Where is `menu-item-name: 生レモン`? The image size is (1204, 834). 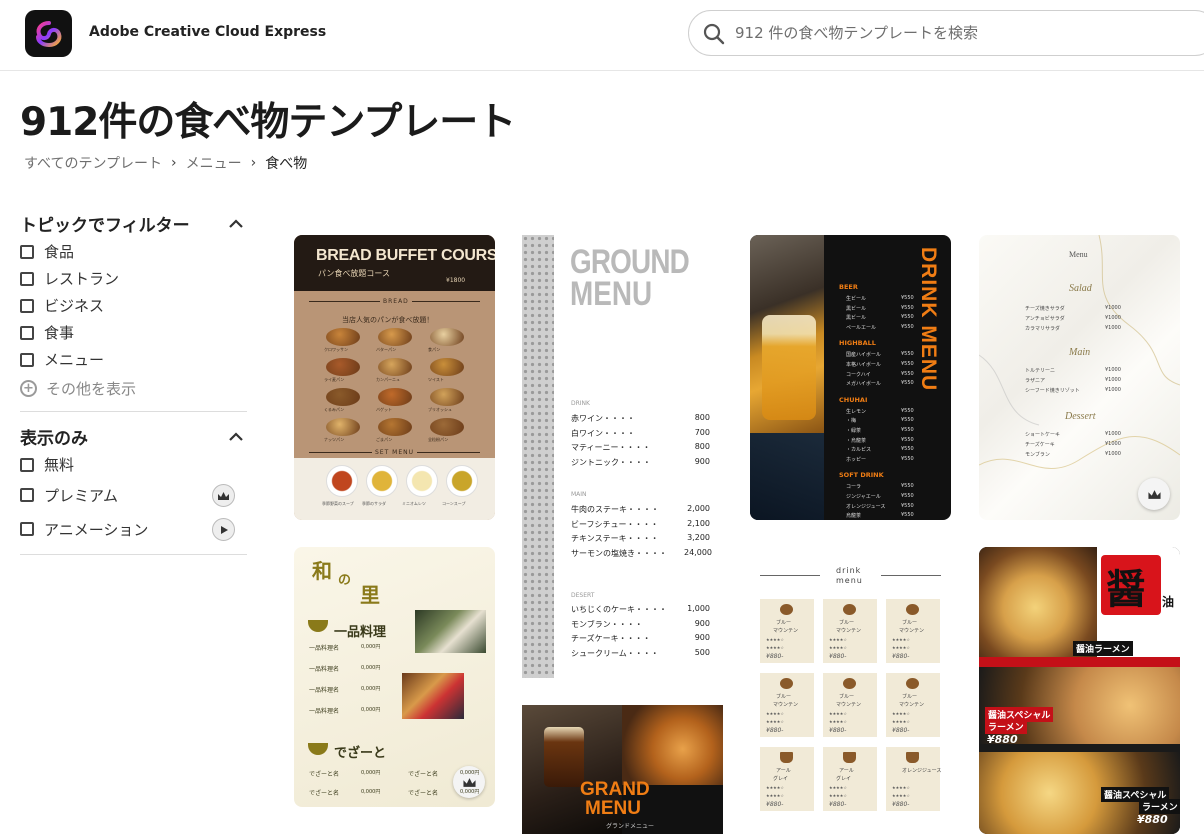 menu-item-name: 生レモン is located at coordinates (856, 411).